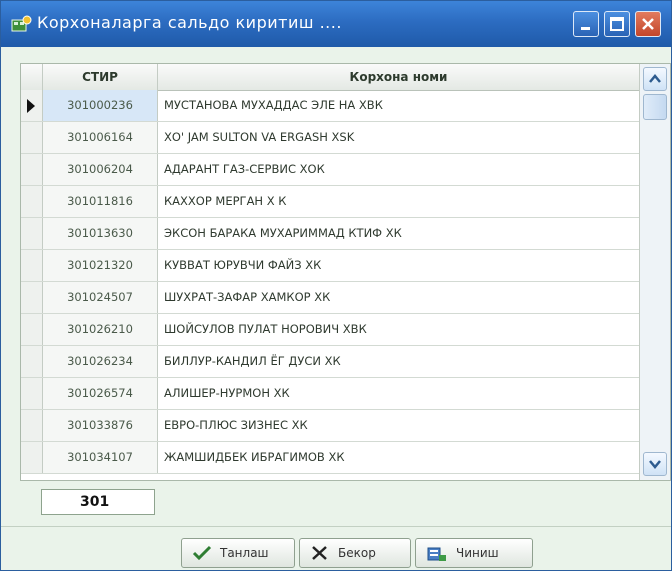 This screenshot has width=672, height=571. I want to click on table-row: 301006204 АДАРАНТ ГАЗ-СЕРВИС ХОК, so click(330, 170).